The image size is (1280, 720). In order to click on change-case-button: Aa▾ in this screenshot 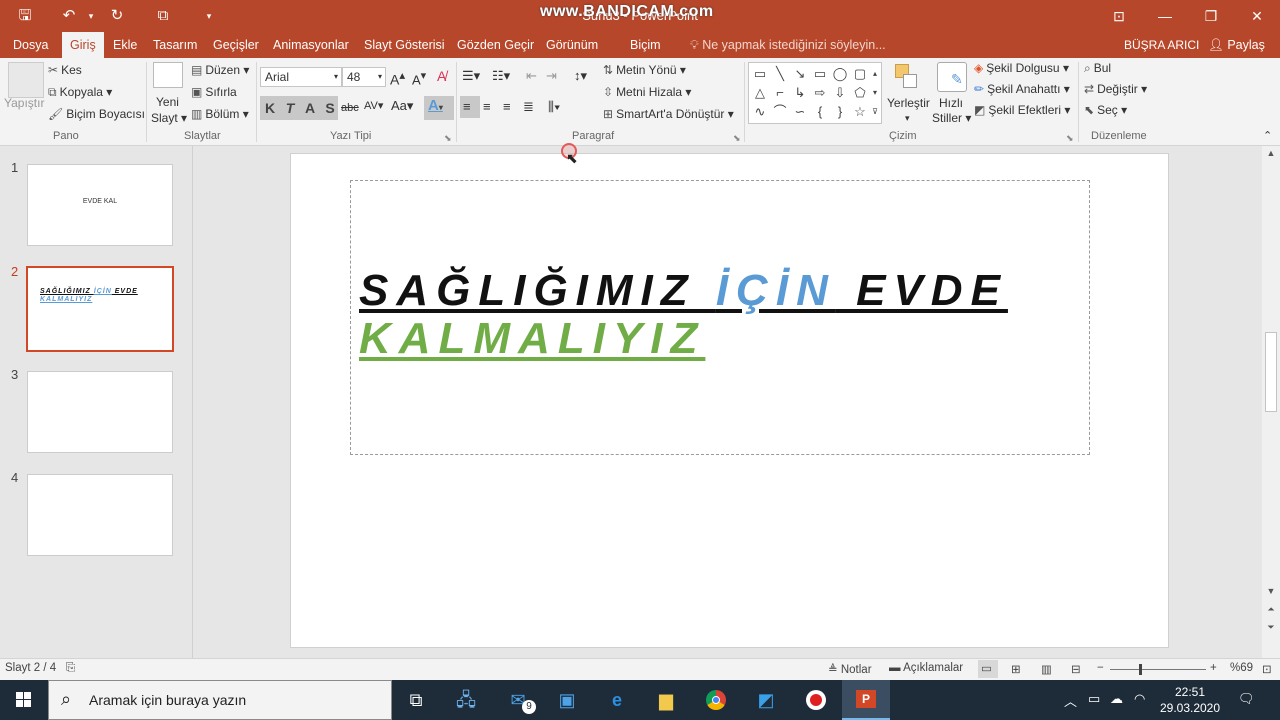, I will do `click(402, 106)`.